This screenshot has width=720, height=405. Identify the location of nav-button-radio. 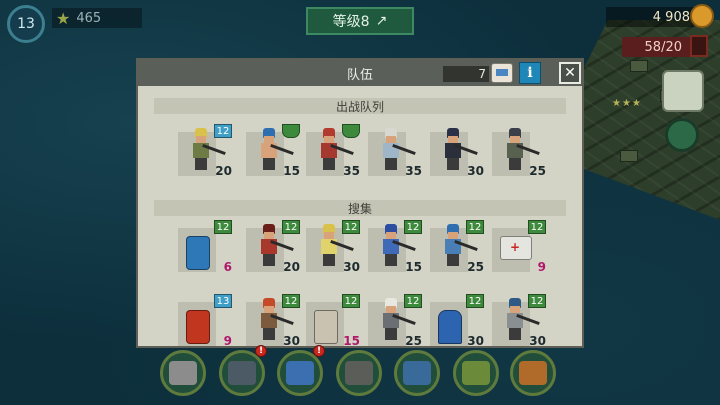
(300, 373).